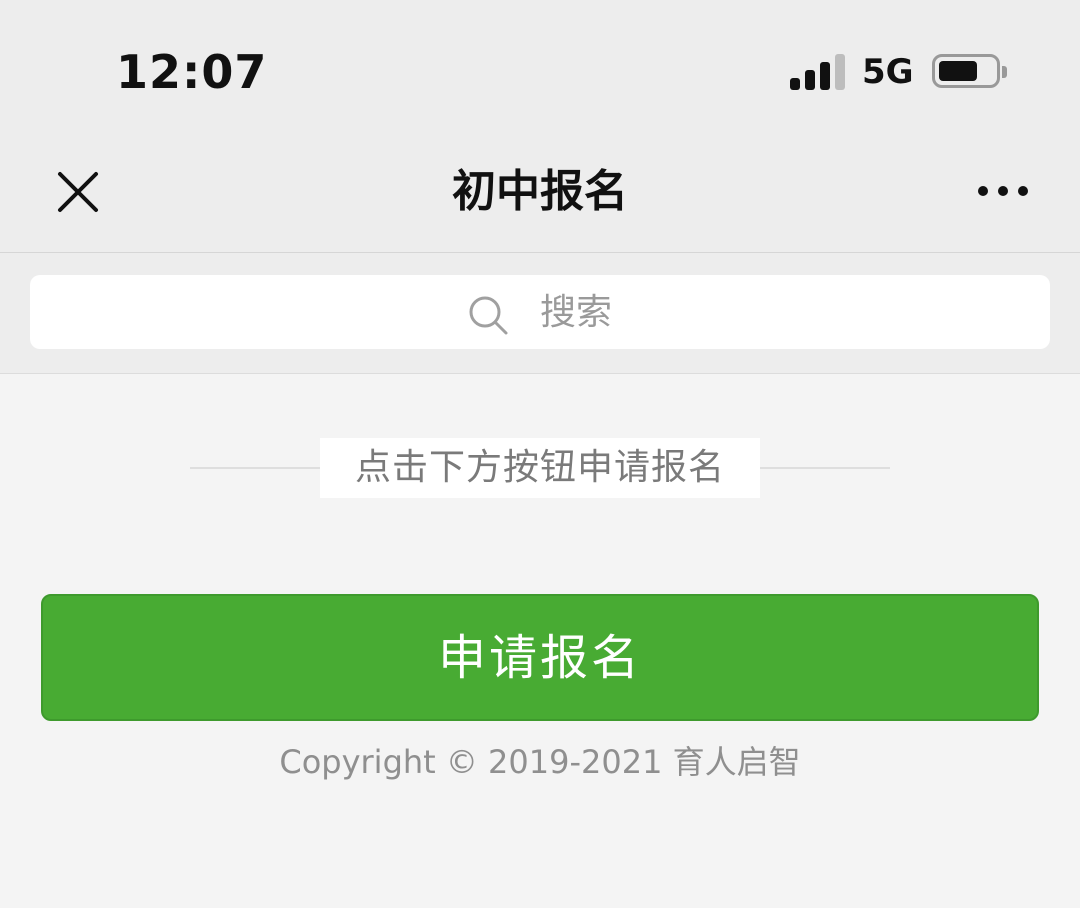 The height and width of the screenshot is (908, 1080). I want to click on search-input: 搜索, so click(540, 312).